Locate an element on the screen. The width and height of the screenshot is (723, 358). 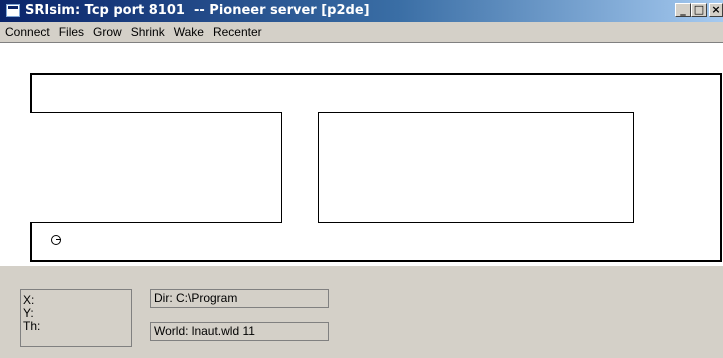
close-button: × is located at coordinates (716, 10).